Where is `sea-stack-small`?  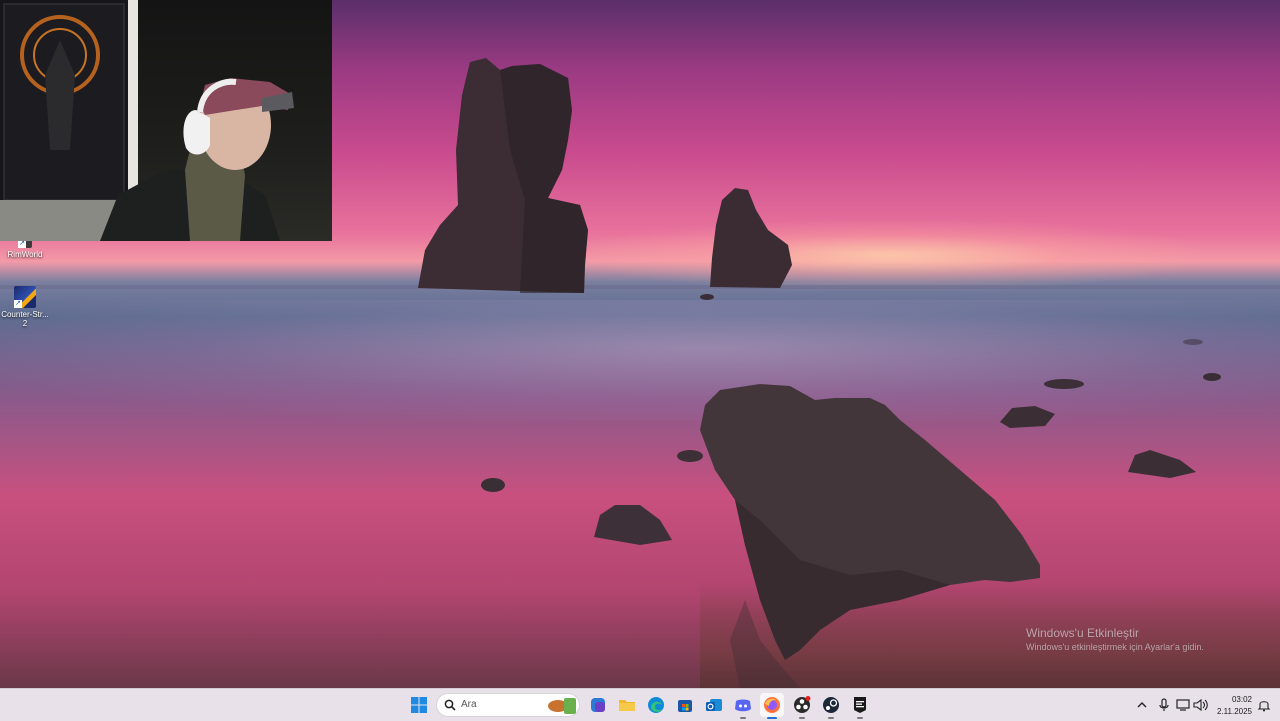
sea-stack-small is located at coordinates (751, 238).